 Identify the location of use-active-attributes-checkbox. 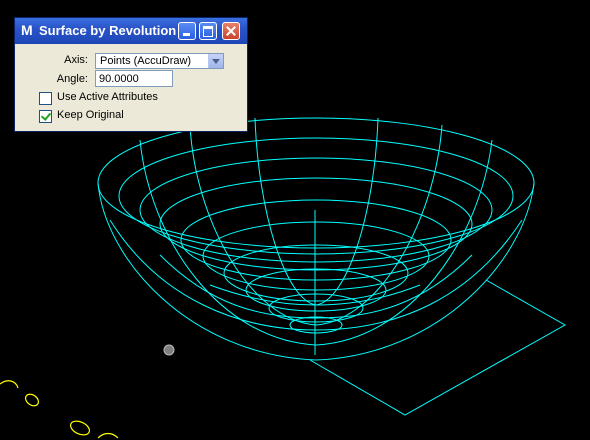
(45, 98).